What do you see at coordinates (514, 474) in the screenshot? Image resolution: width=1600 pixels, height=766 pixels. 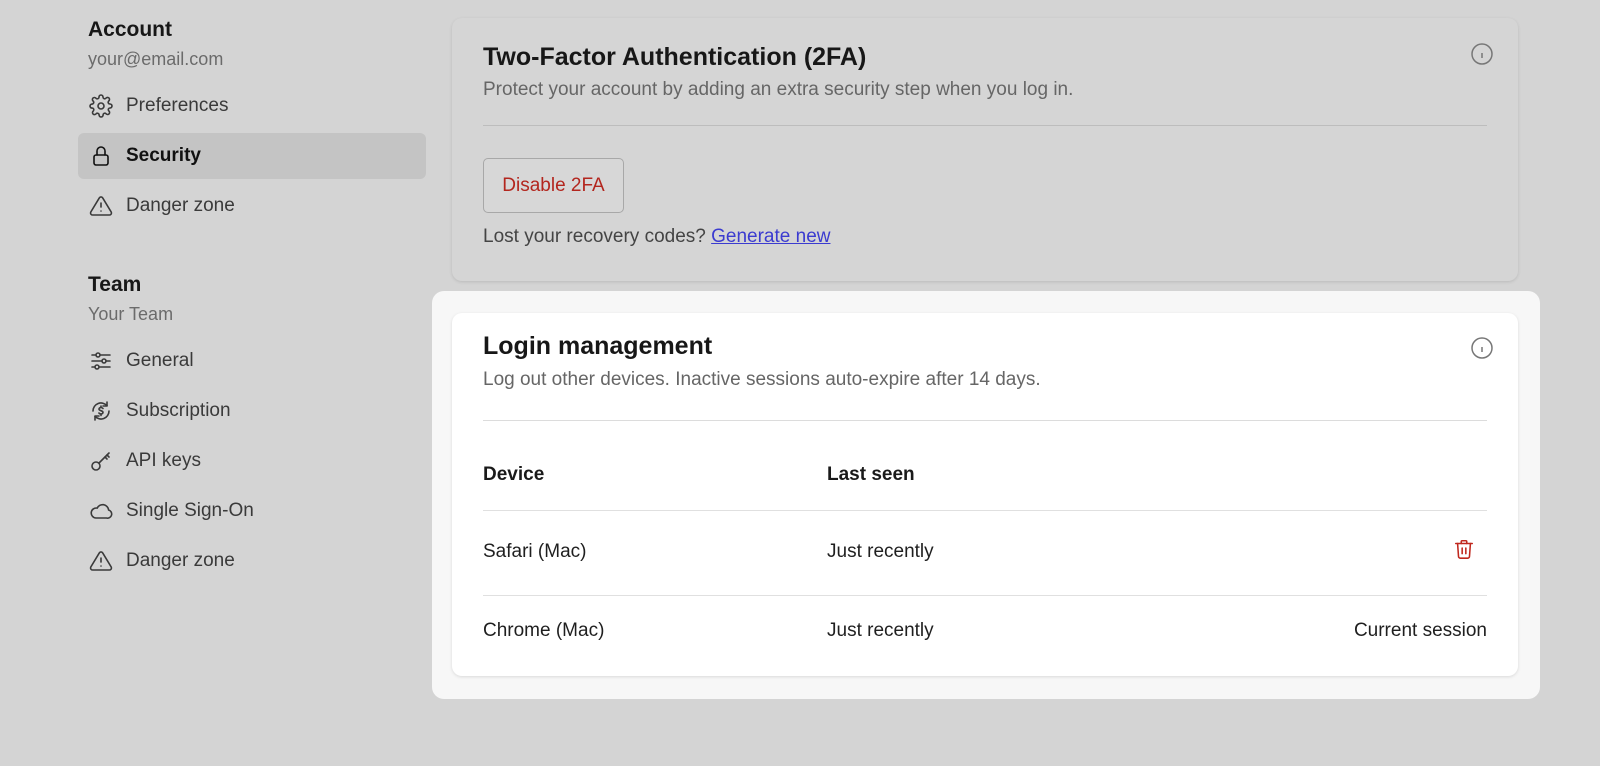 I see `column-header-device: Device` at bounding box center [514, 474].